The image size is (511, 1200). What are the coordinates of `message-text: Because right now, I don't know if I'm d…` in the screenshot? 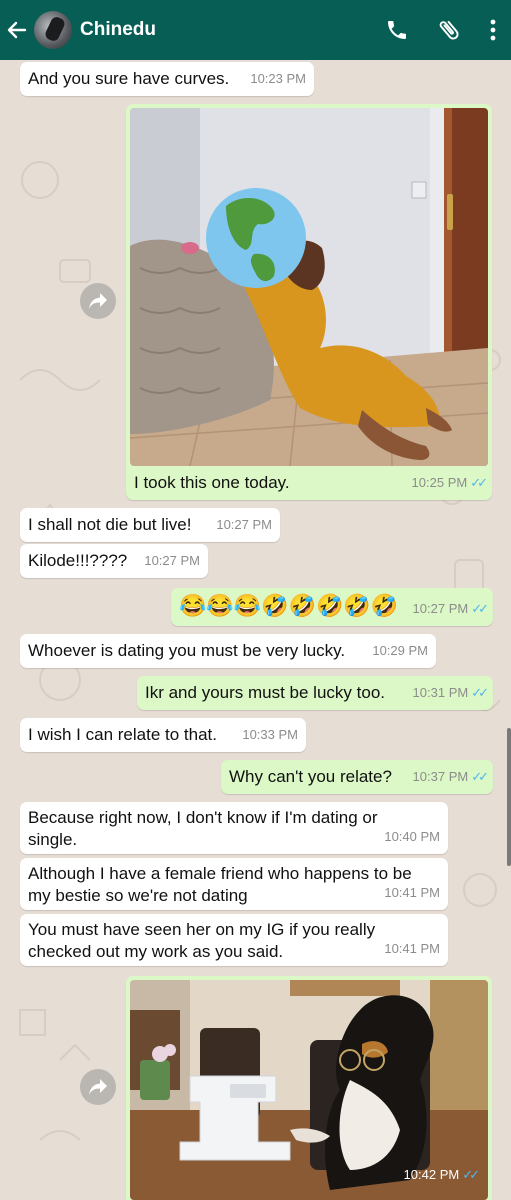 It's located at (203, 828).